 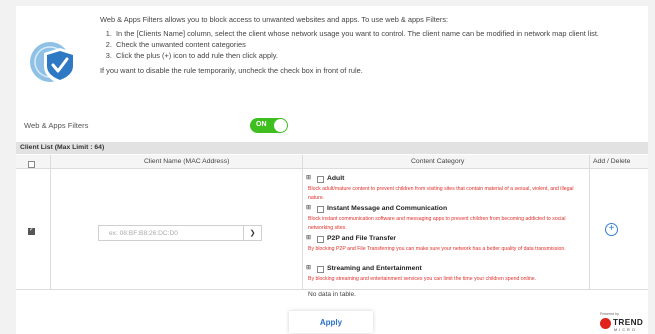 I want to click on trend-micro-ball-icon, so click(x=605, y=323).